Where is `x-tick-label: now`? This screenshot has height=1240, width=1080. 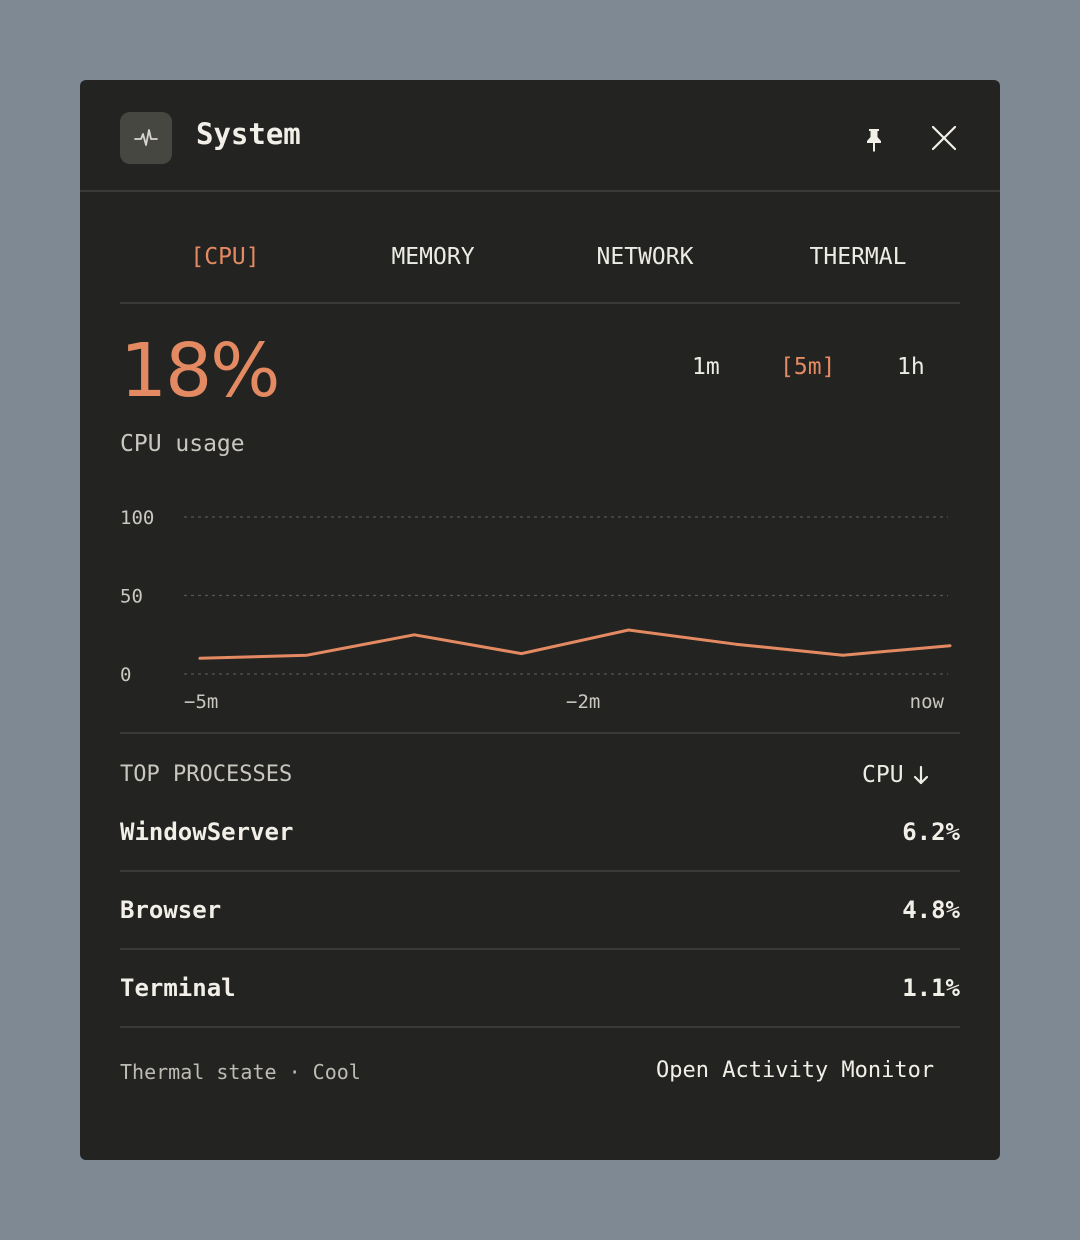
x-tick-label: now is located at coordinates (927, 702).